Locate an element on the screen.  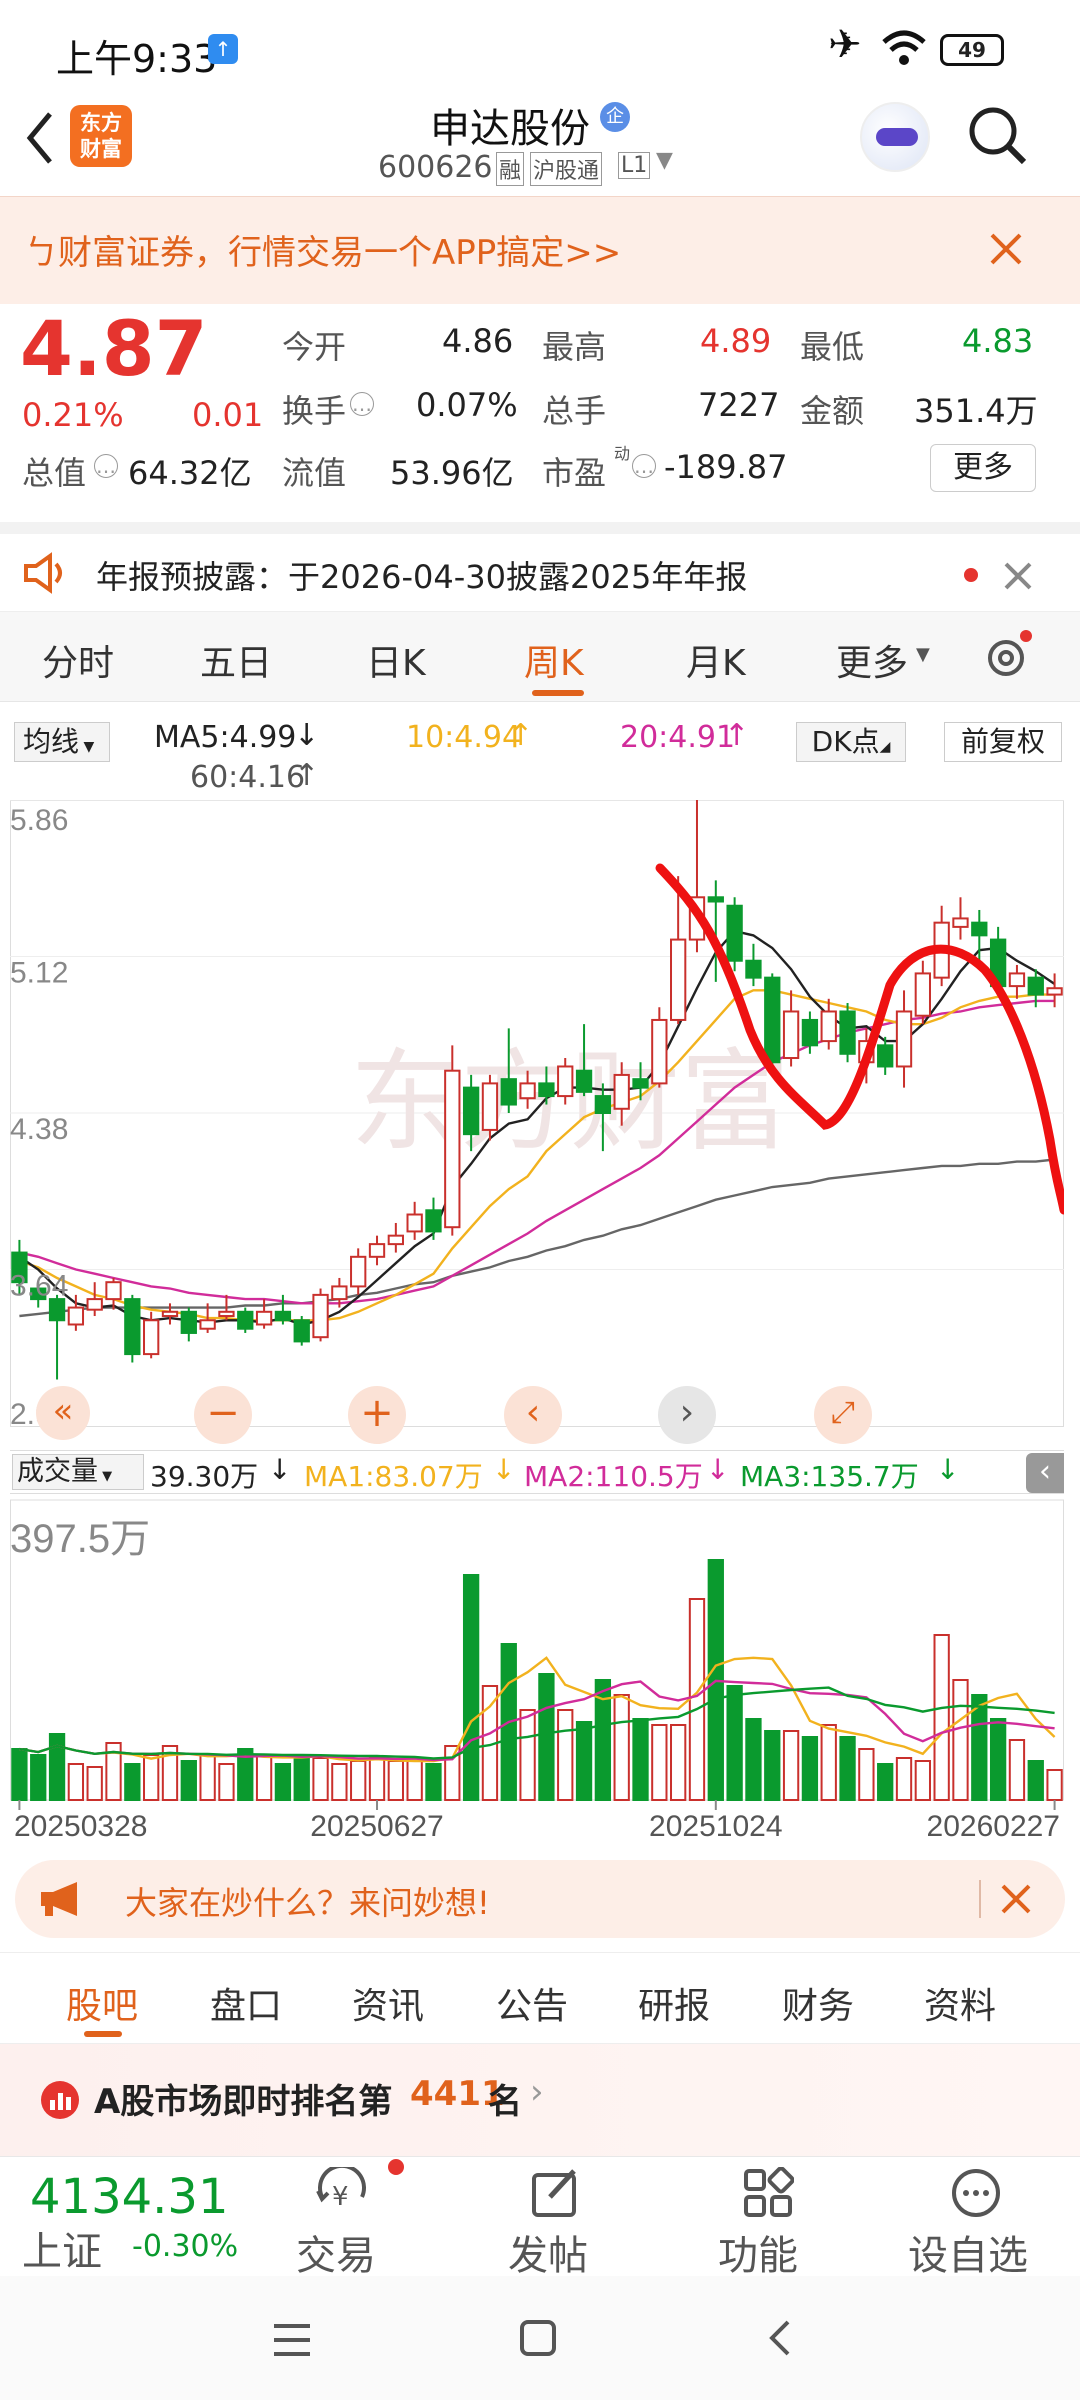
tab-financials: 财务 is located at coordinates (818, 2003).